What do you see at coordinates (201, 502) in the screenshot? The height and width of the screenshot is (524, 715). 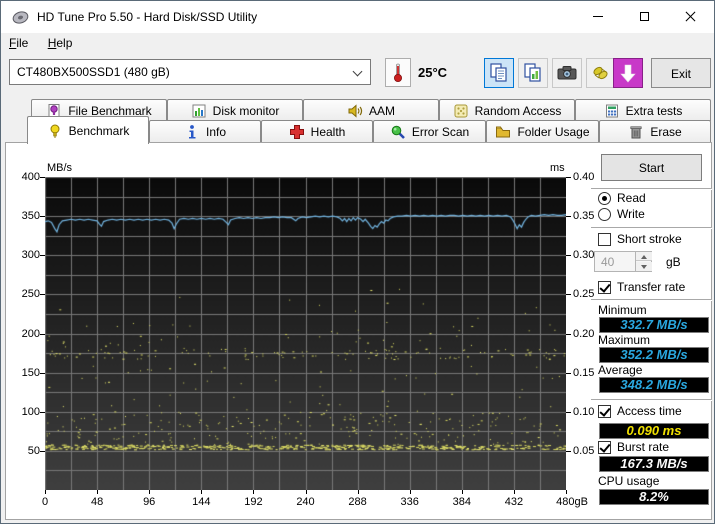 I see `x-tick-label: 144` at bounding box center [201, 502].